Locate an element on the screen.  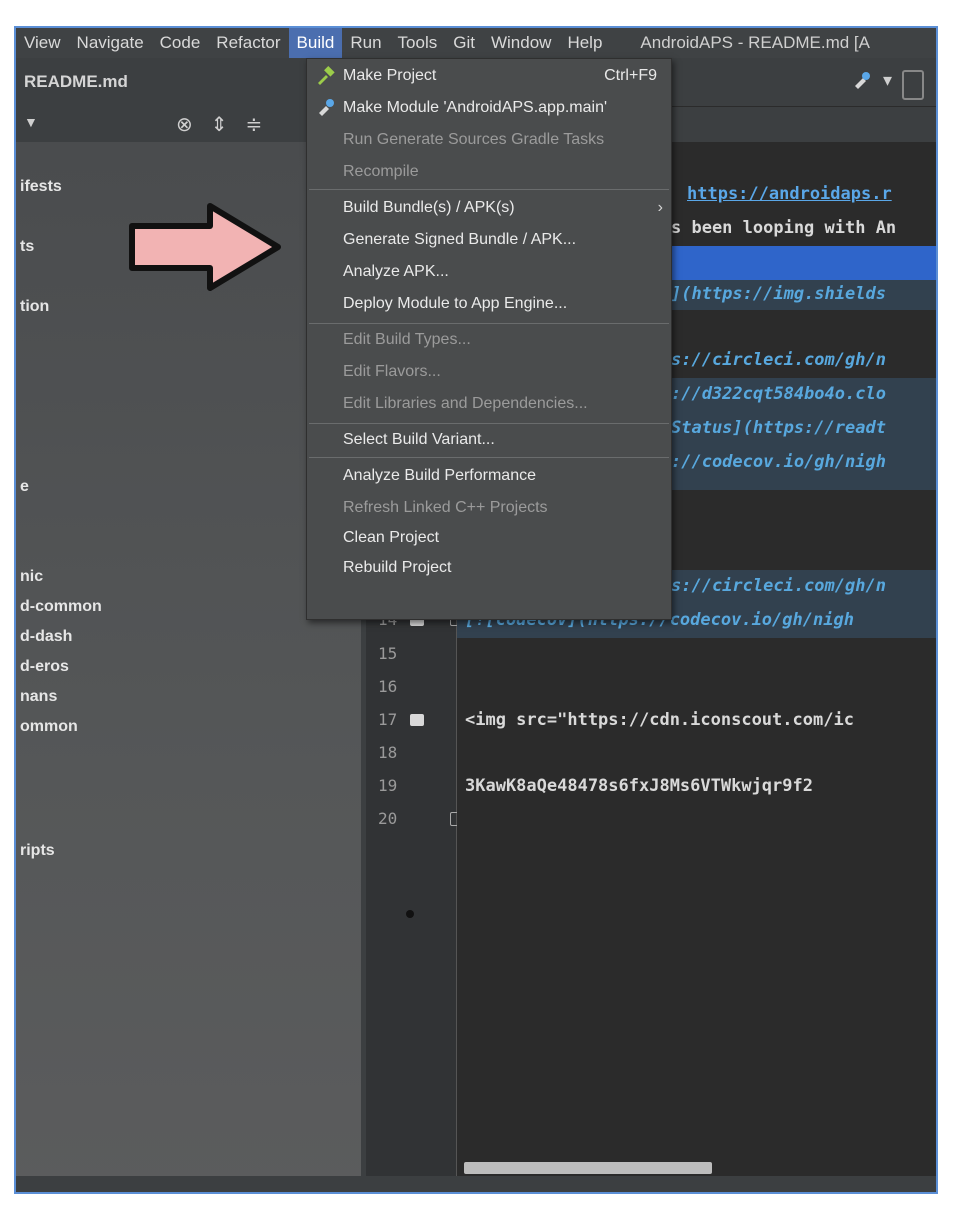
menu-code: Code is located at coordinates (180, 43).